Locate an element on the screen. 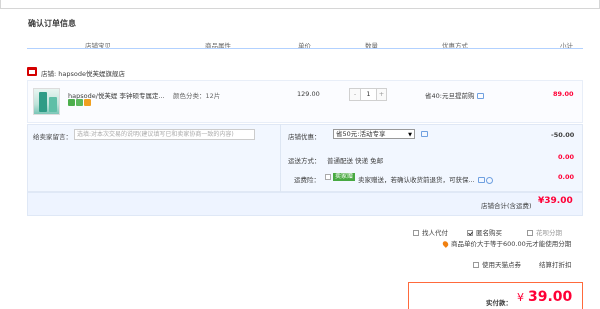  options-divider is located at coordinates (280, 158).